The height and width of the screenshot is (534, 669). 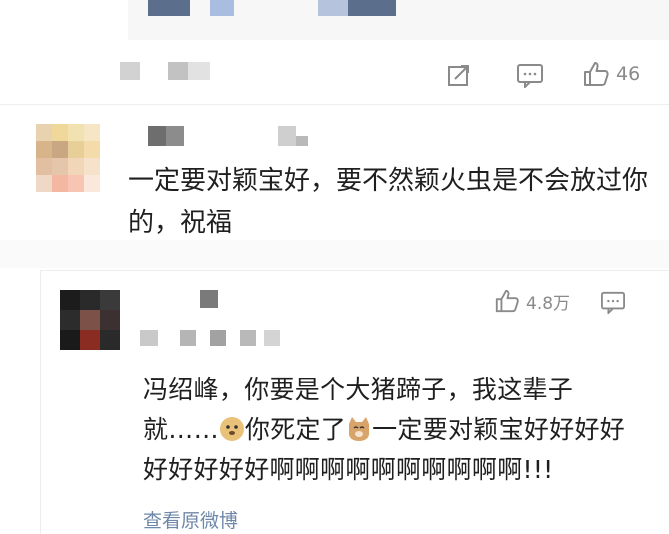 What do you see at coordinates (548, 303) in the screenshot?
I see `like-count: 4.8万` at bounding box center [548, 303].